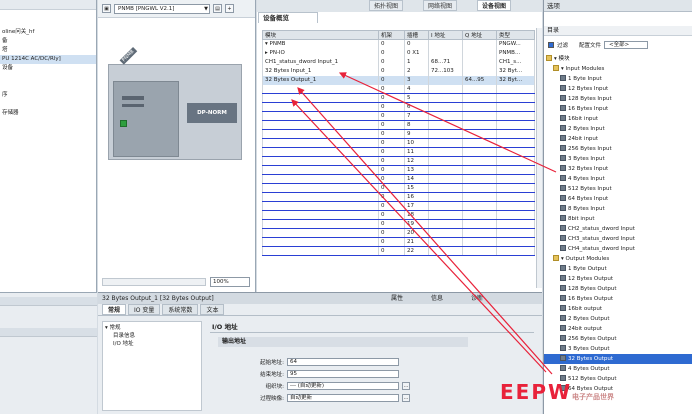 The width and height of the screenshot is (692, 414). I want to click on tab-general: 常规, so click(114, 309).